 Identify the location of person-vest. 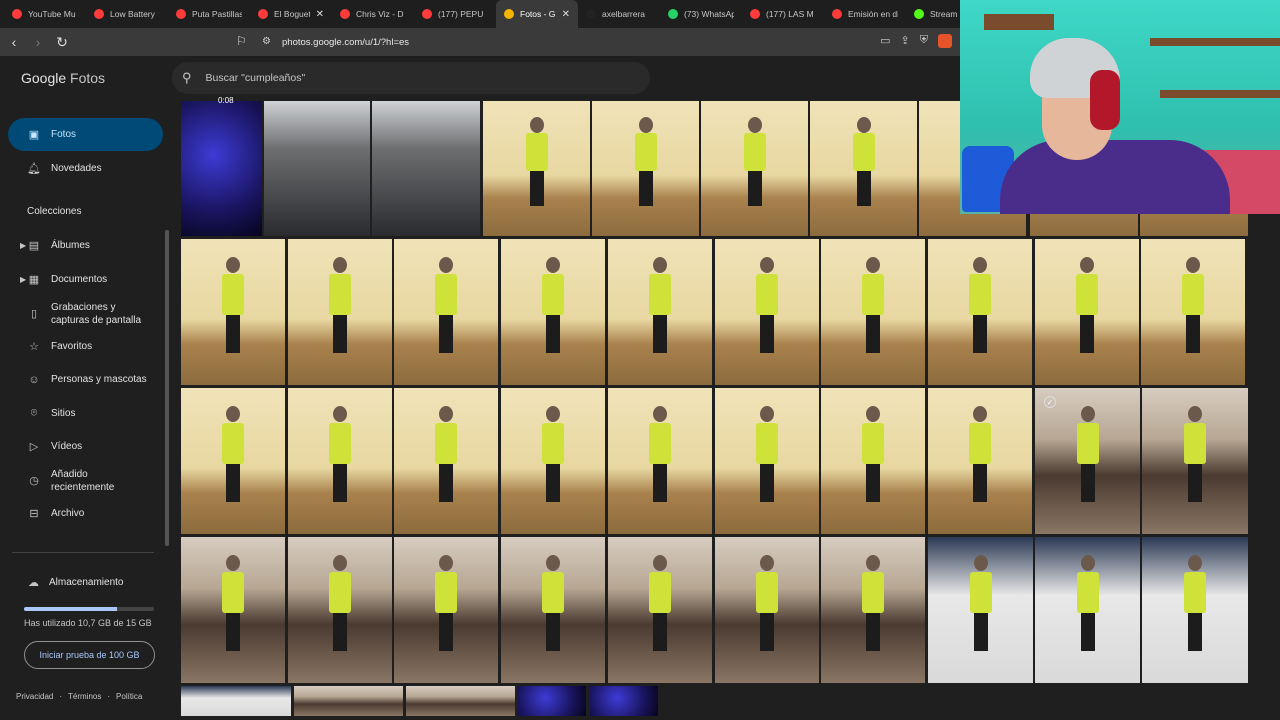
(233, 294).